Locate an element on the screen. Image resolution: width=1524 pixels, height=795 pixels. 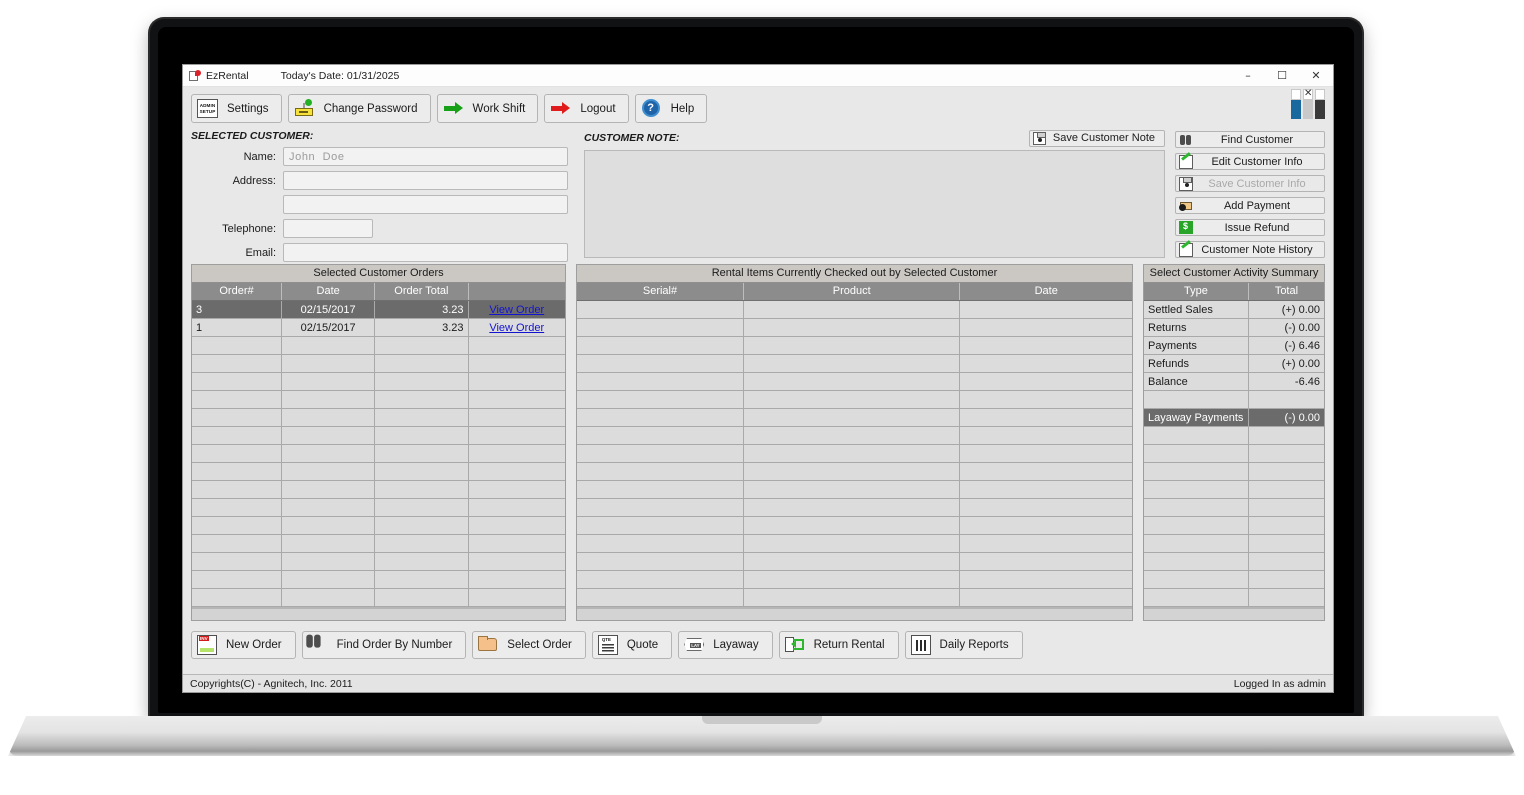
daily-reports-button: Daily Reports is located at coordinates (963, 645).